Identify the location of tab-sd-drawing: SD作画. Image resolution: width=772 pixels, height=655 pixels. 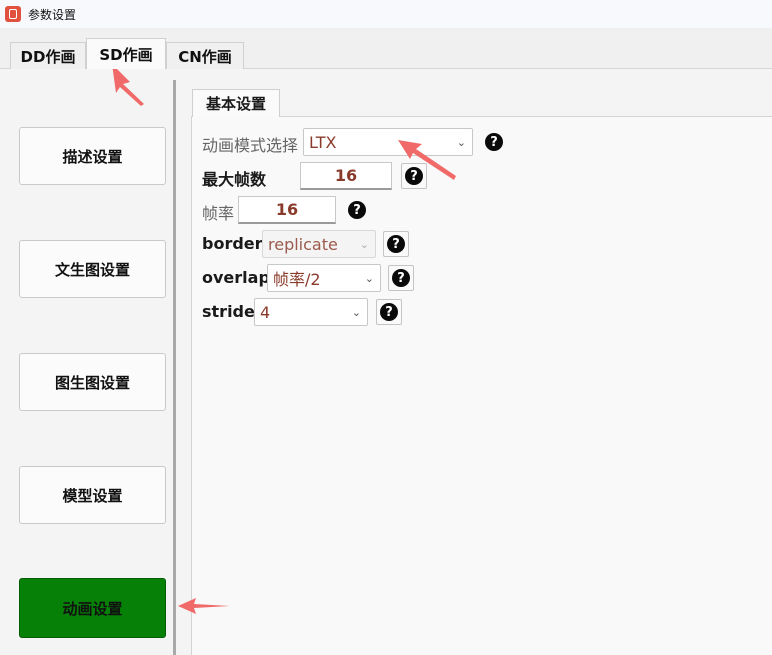
(126, 53).